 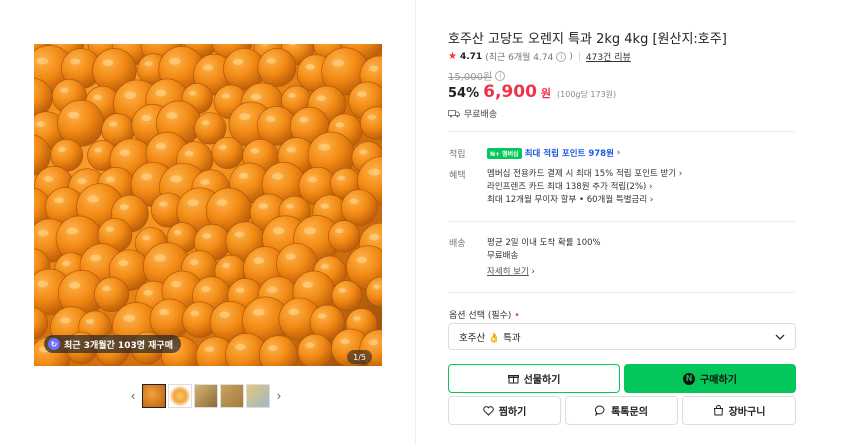 I want to click on rating-close-paren: ), so click(x=571, y=56).